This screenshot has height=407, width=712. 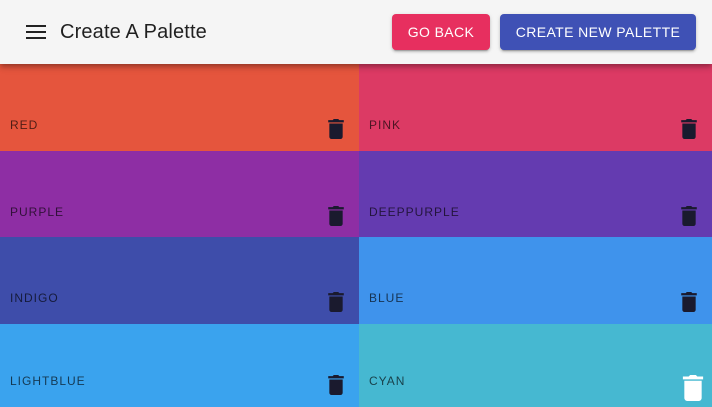 I want to click on color-box-label: RED, so click(x=24, y=125).